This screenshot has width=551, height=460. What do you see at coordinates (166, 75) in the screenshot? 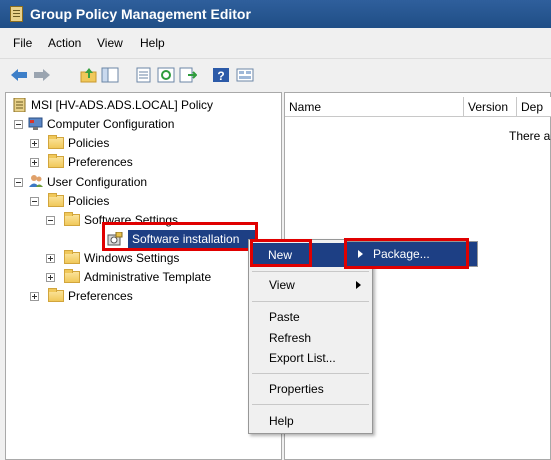
I see `refresh-icon` at bounding box center [166, 75].